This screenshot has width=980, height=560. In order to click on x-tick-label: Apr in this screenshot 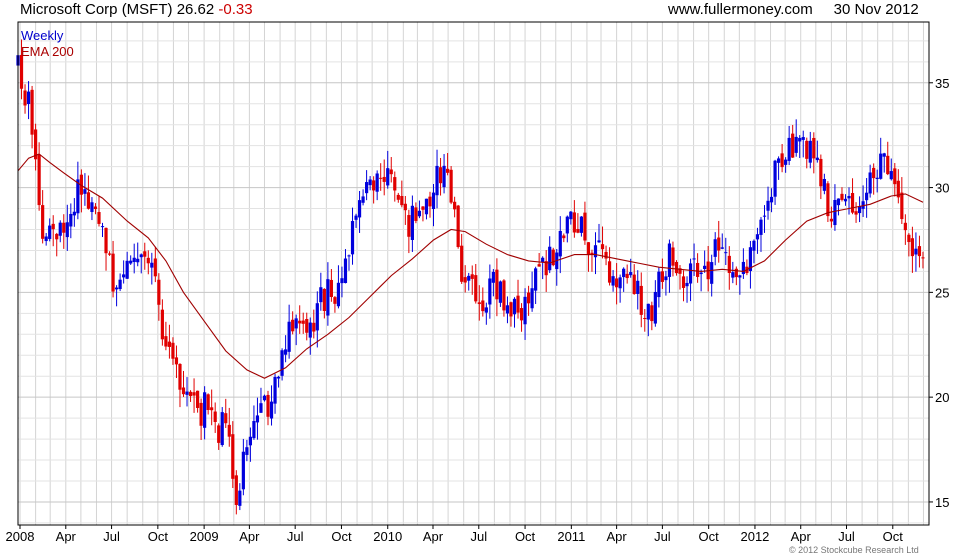, I will do `click(616, 536)`.